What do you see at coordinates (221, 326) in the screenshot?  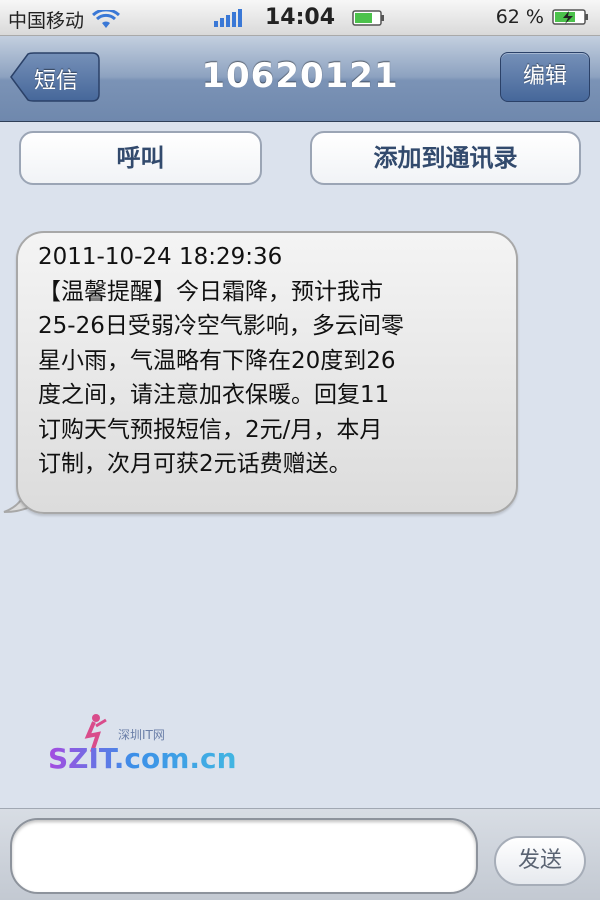 I see `message-line: 25-26日受弱冷空气影响，多云间零` at bounding box center [221, 326].